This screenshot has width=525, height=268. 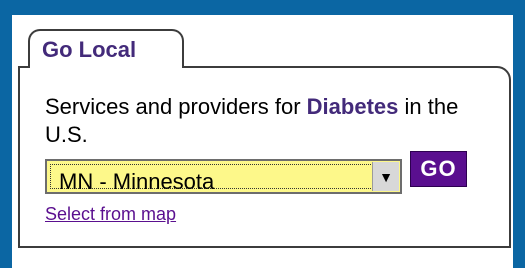 I want to click on condition-name: Diabetes, so click(x=352, y=106).